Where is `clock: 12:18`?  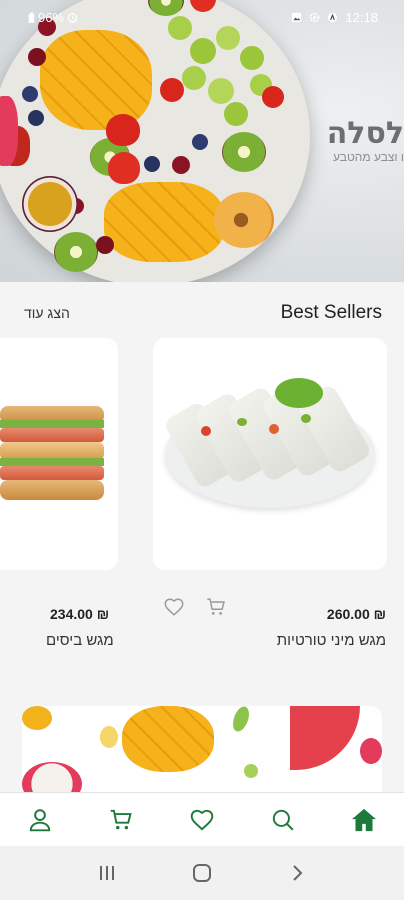 clock: 12:18 is located at coordinates (361, 17).